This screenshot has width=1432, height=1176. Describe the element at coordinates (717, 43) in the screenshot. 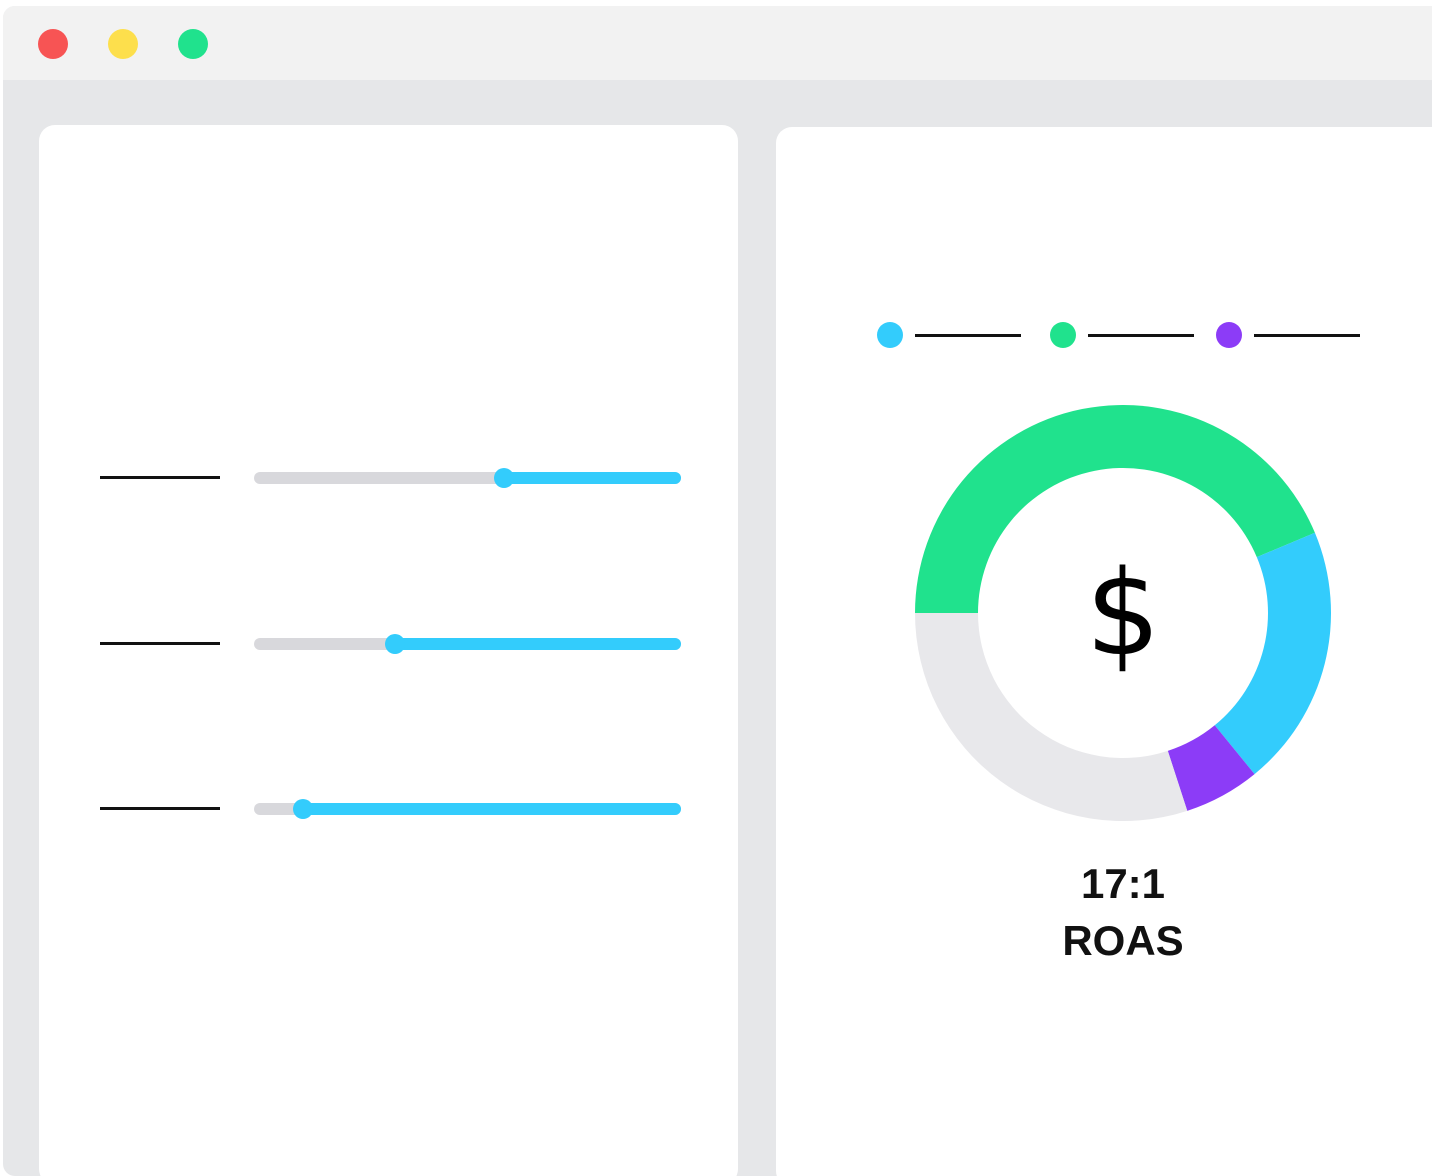

I see `title-bar` at that location.